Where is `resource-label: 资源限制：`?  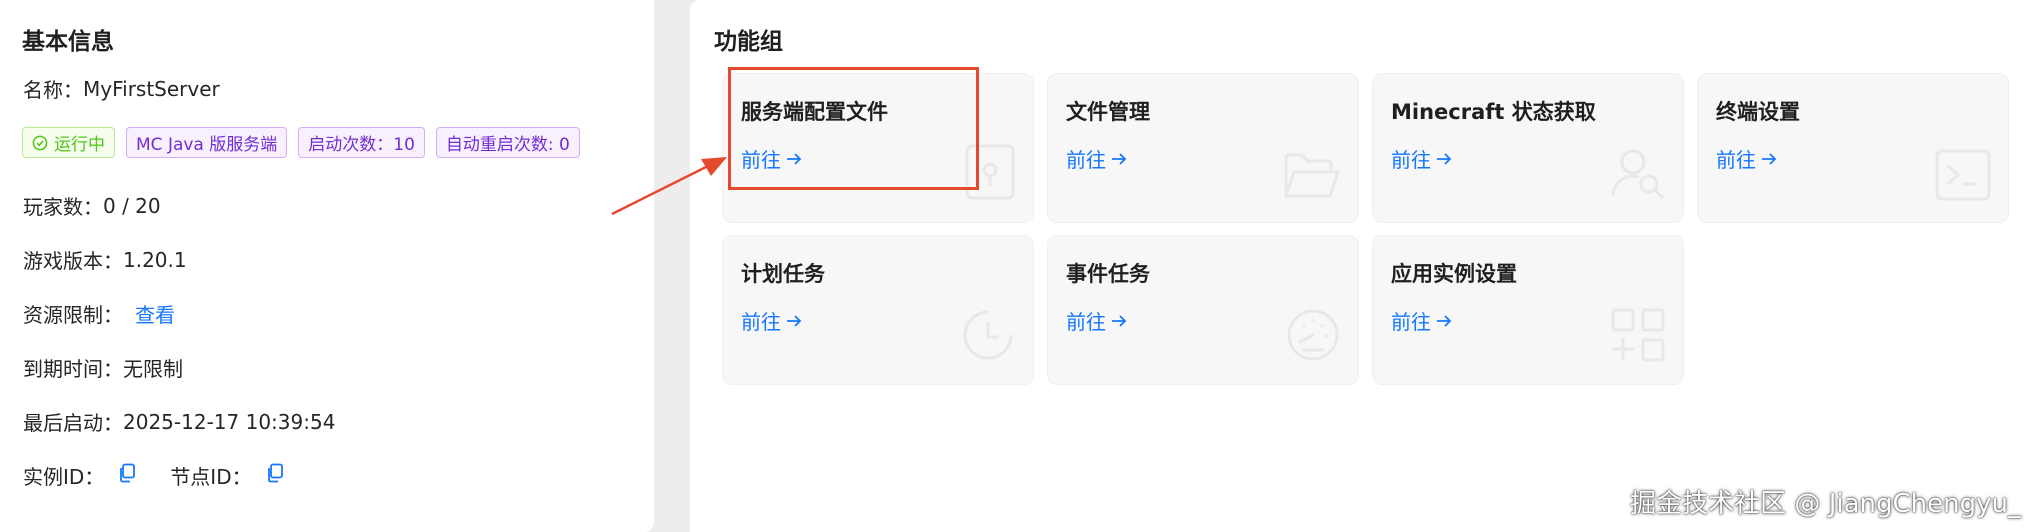 resource-label: 资源限制： is located at coordinates (73, 315).